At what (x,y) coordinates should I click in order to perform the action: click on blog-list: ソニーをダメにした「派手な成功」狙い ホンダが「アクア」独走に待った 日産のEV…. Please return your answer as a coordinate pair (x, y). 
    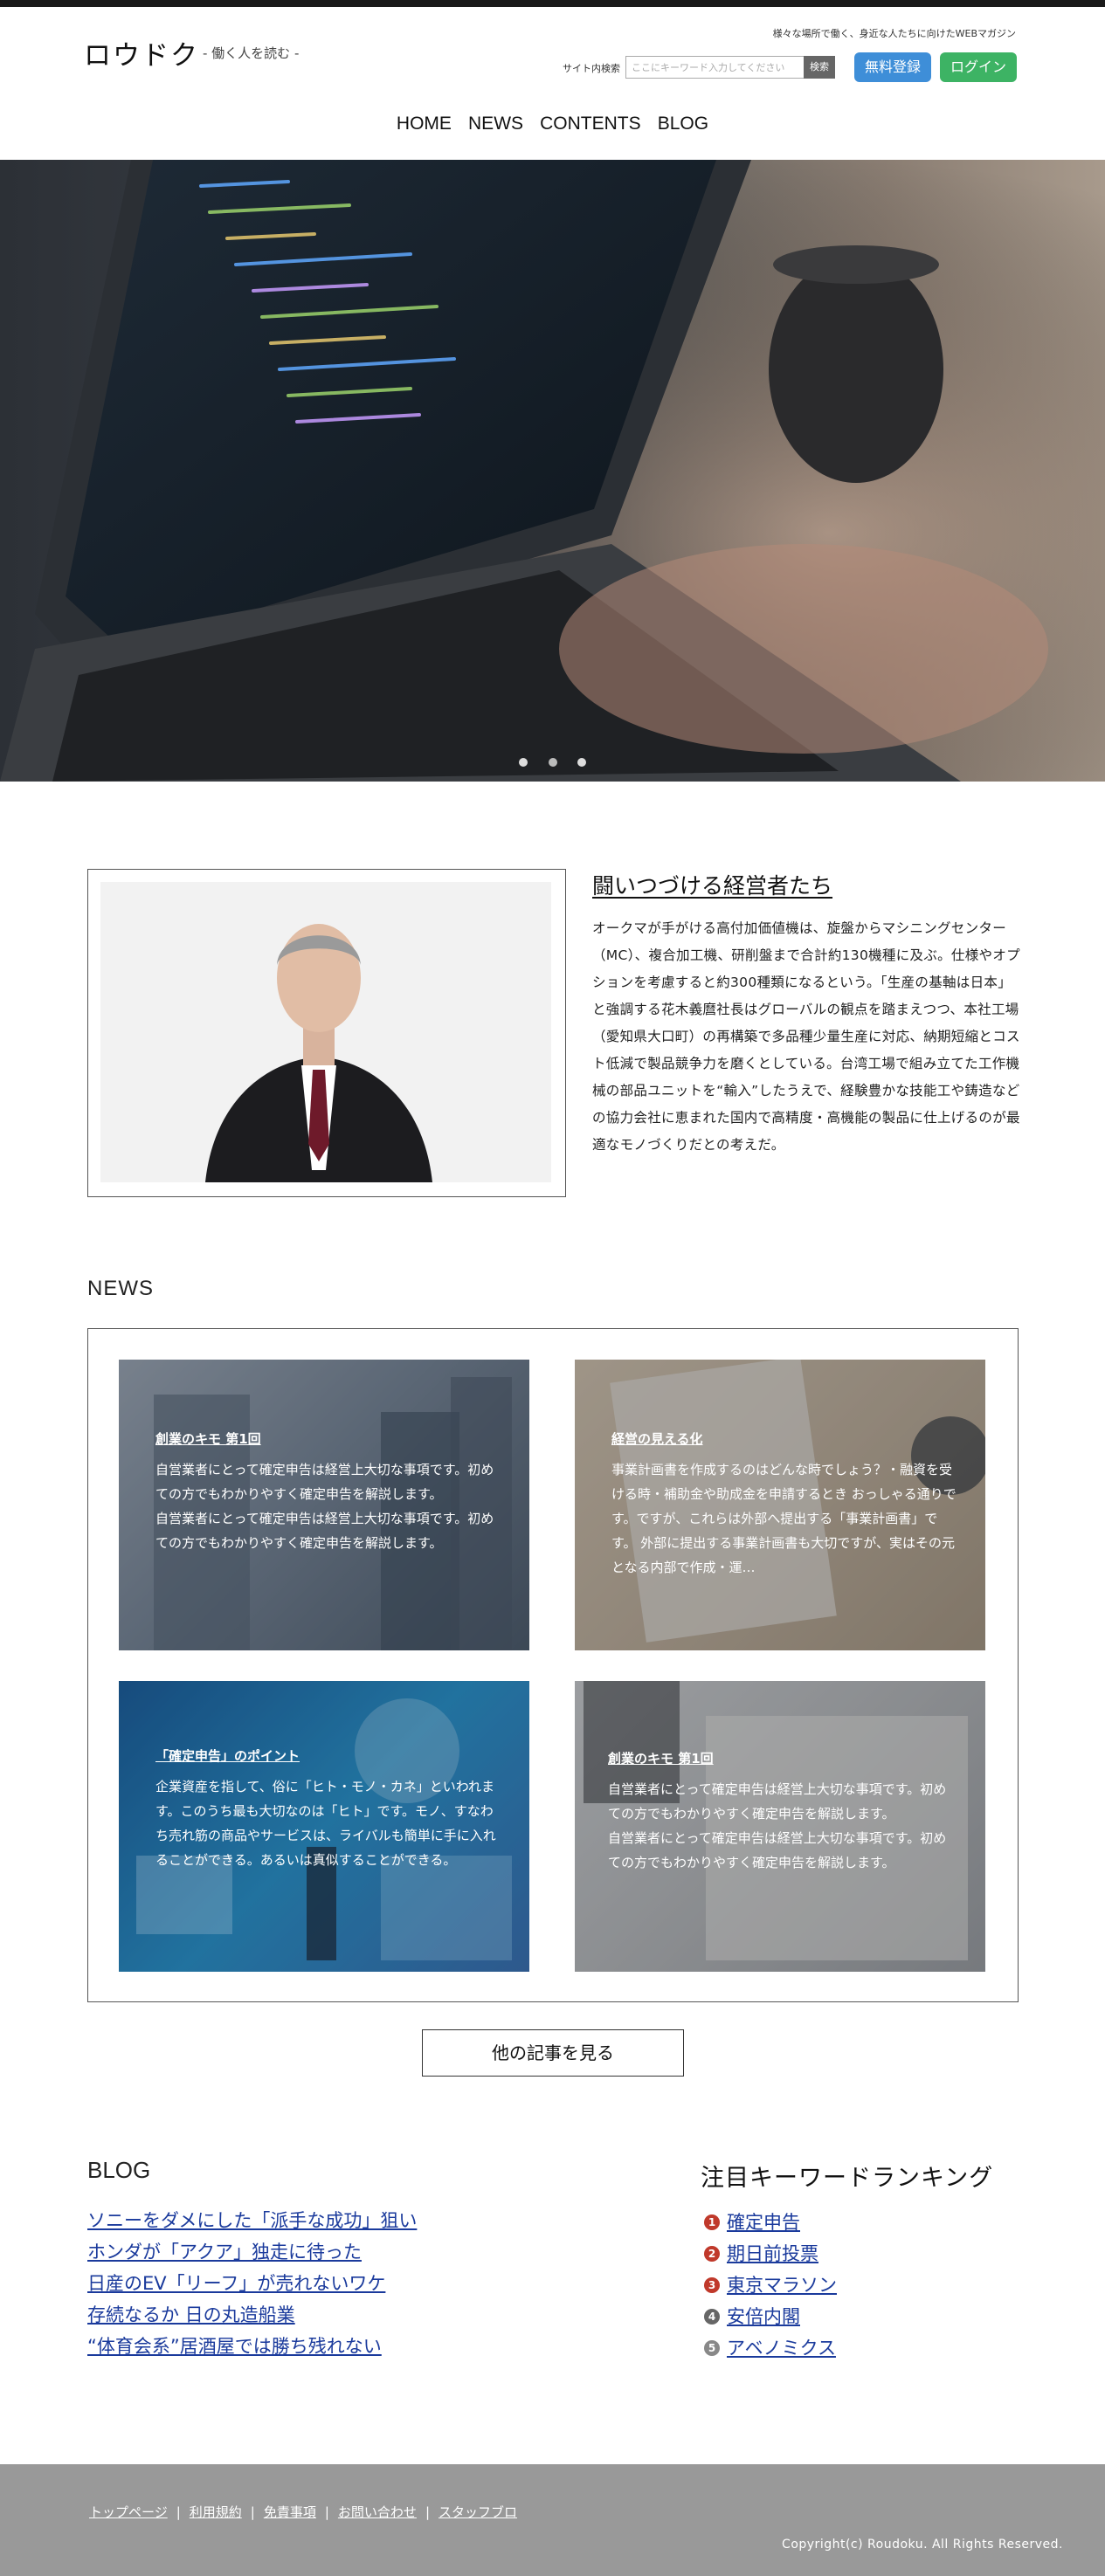
    Looking at the image, I should click on (252, 2283).